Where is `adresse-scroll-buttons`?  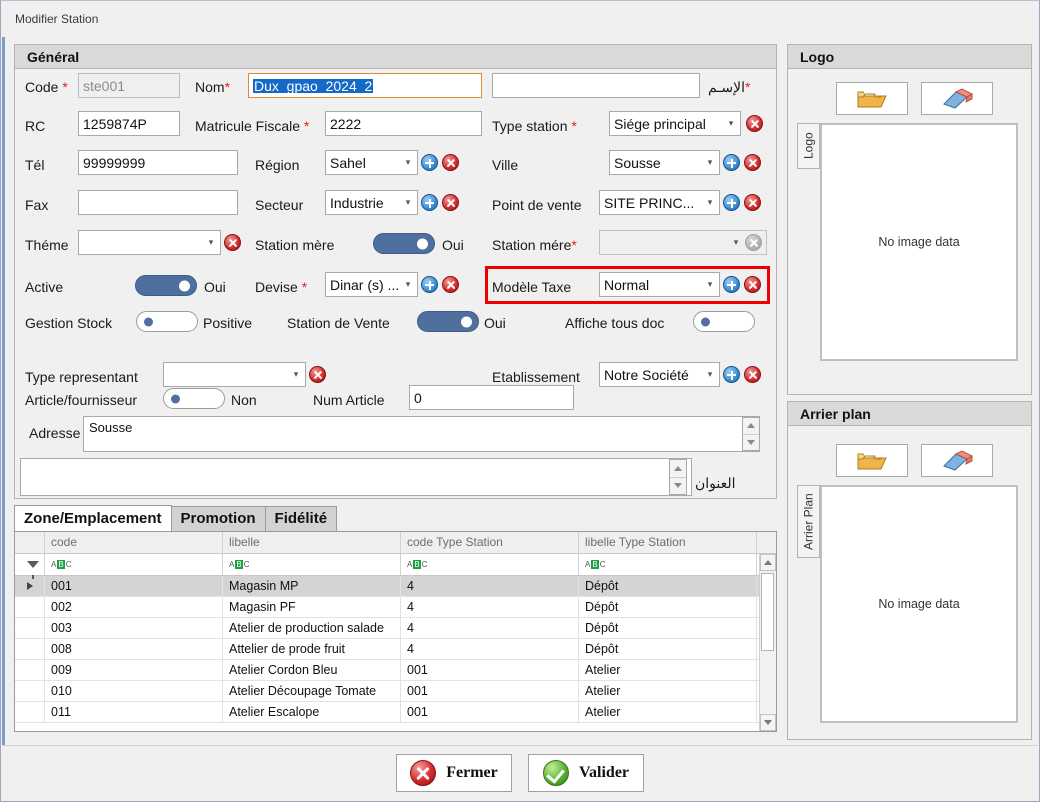 adresse-scroll-buttons is located at coordinates (751, 434).